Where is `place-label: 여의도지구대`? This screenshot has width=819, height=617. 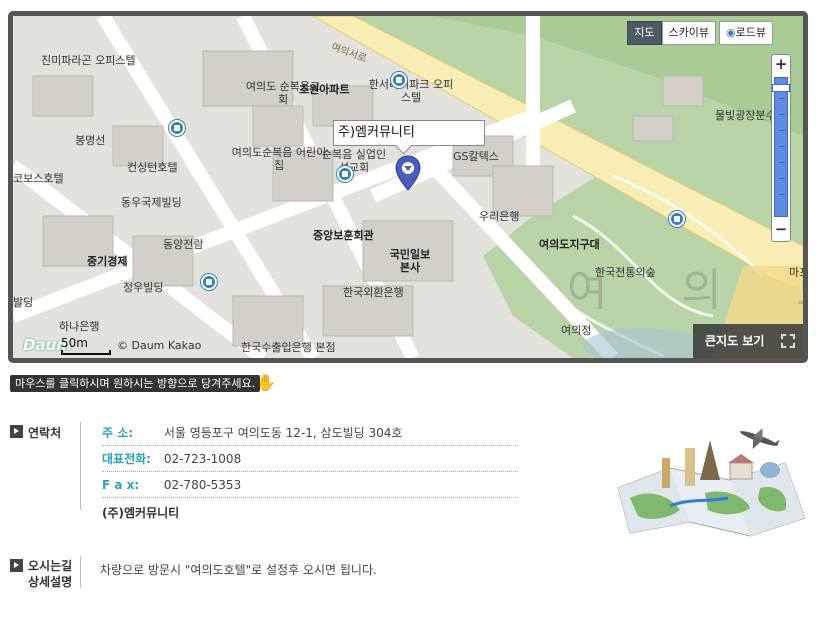
place-label: 여의도지구대 is located at coordinates (569, 244).